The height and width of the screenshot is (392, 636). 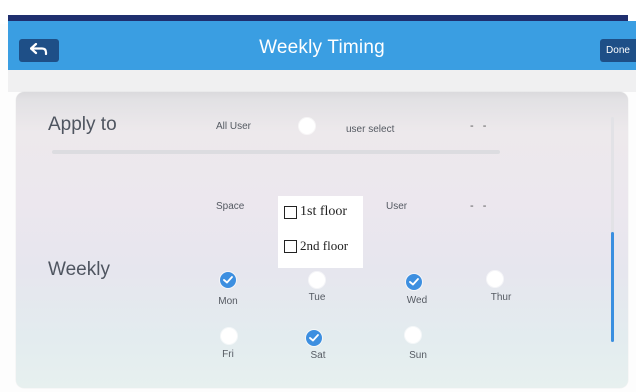 I want to click on floor-option-1: 1st floor, so click(x=315, y=212).